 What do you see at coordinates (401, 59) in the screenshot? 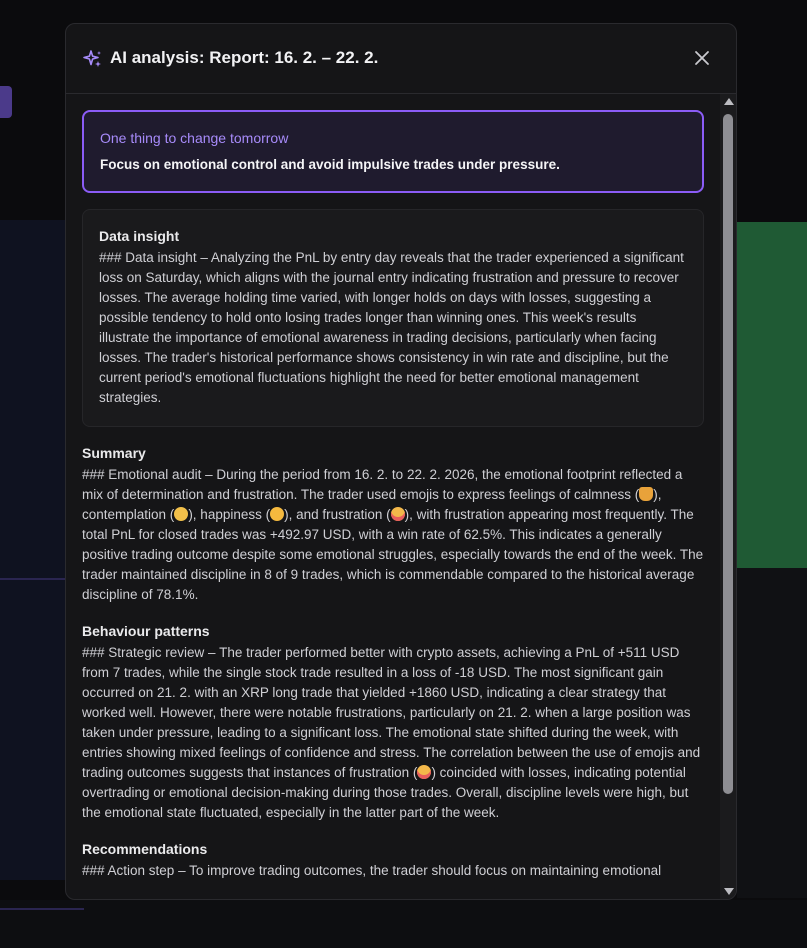
I see `modal-header: AI analysis: Report: 16. 2. – 22. 2.` at bounding box center [401, 59].